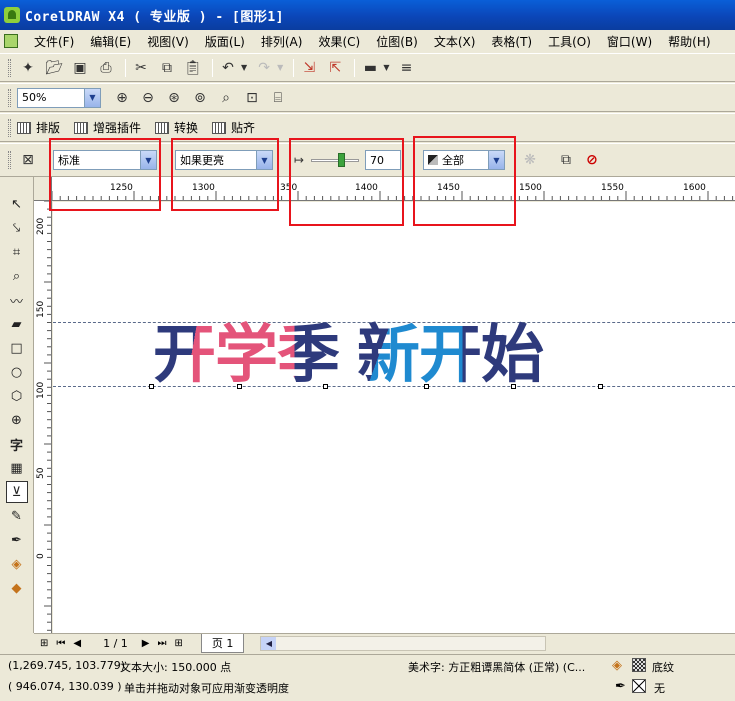 This screenshot has width=735, height=701. What do you see at coordinates (17, 396) in the screenshot?
I see `polygon-tool-icon: ⬡` at bounding box center [17, 396].